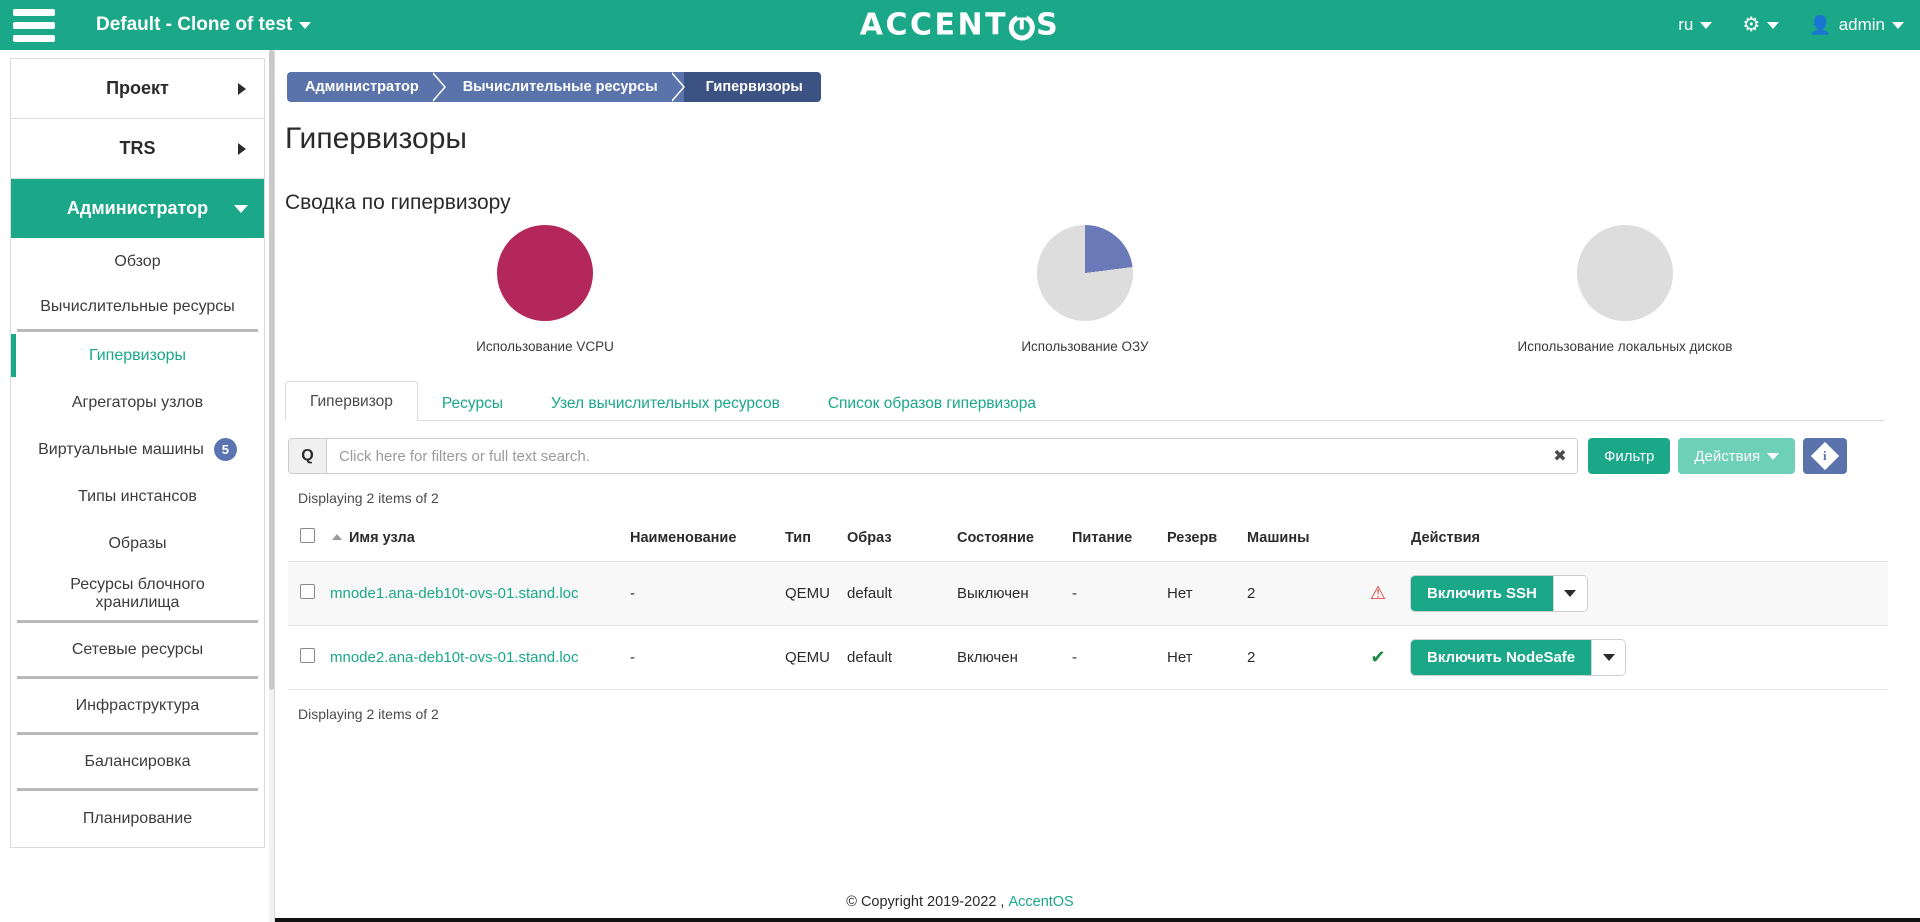 This screenshot has height=922, width=1920. What do you see at coordinates (932, 403) in the screenshot?
I see `tab-hypervisor-image-list: Список образов гипервизора` at bounding box center [932, 403].